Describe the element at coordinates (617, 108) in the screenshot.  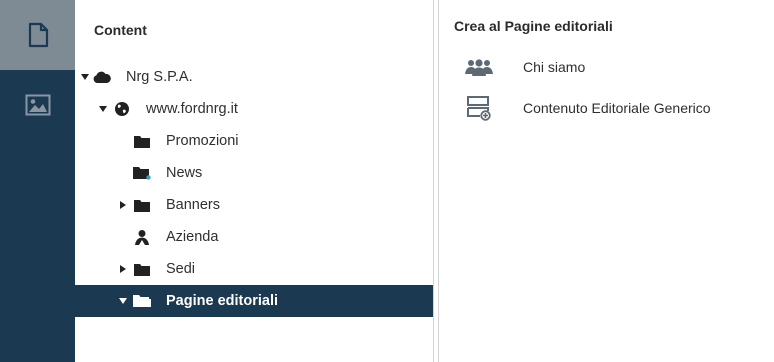
I see `create-item-label: Contenuto Editoriale Generico` at that location.